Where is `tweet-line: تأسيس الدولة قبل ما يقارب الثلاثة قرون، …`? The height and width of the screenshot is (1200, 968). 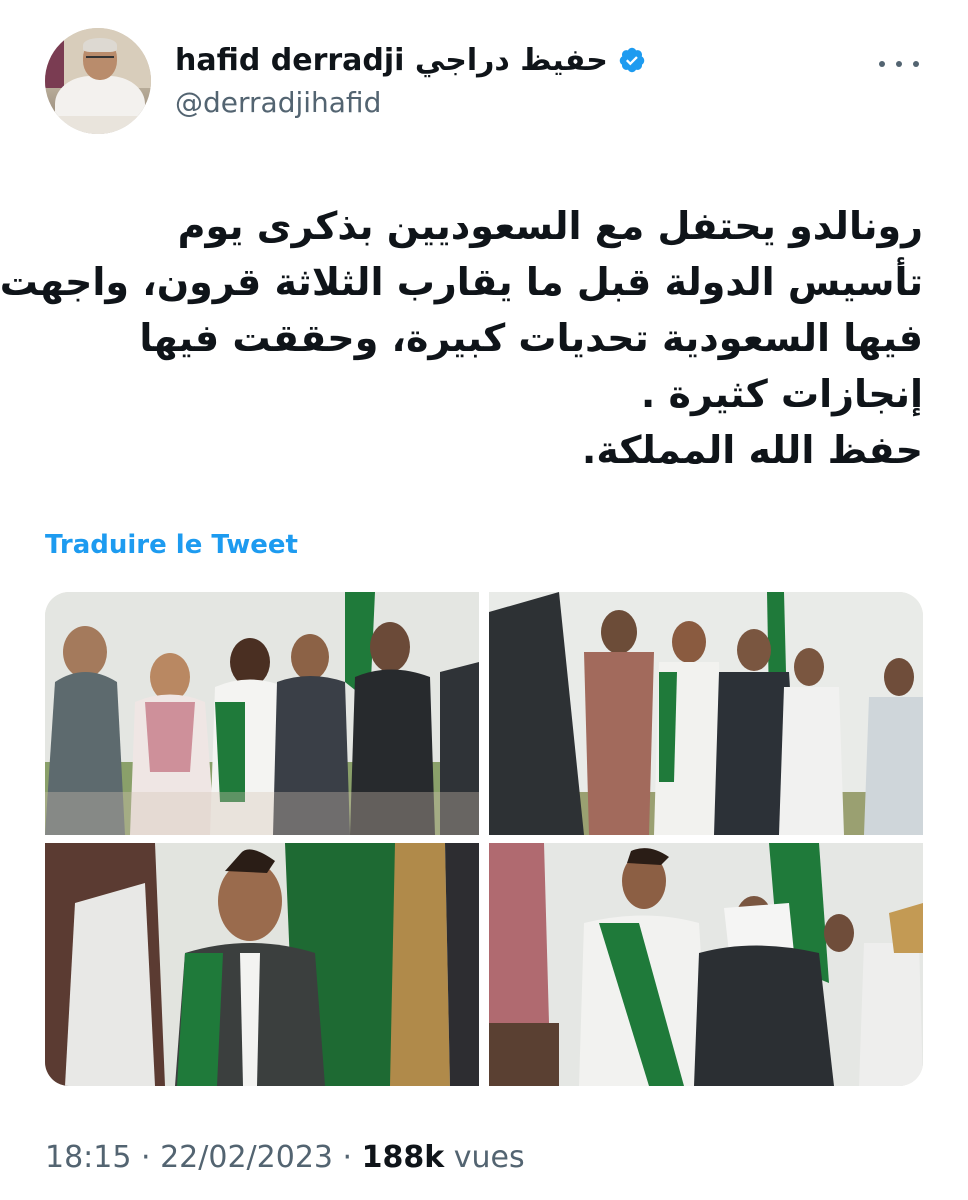
tweet-line: تأسيس الدولة قبل ما يقارب الثلاثة قرون، … is located at coordinates (461, 282).